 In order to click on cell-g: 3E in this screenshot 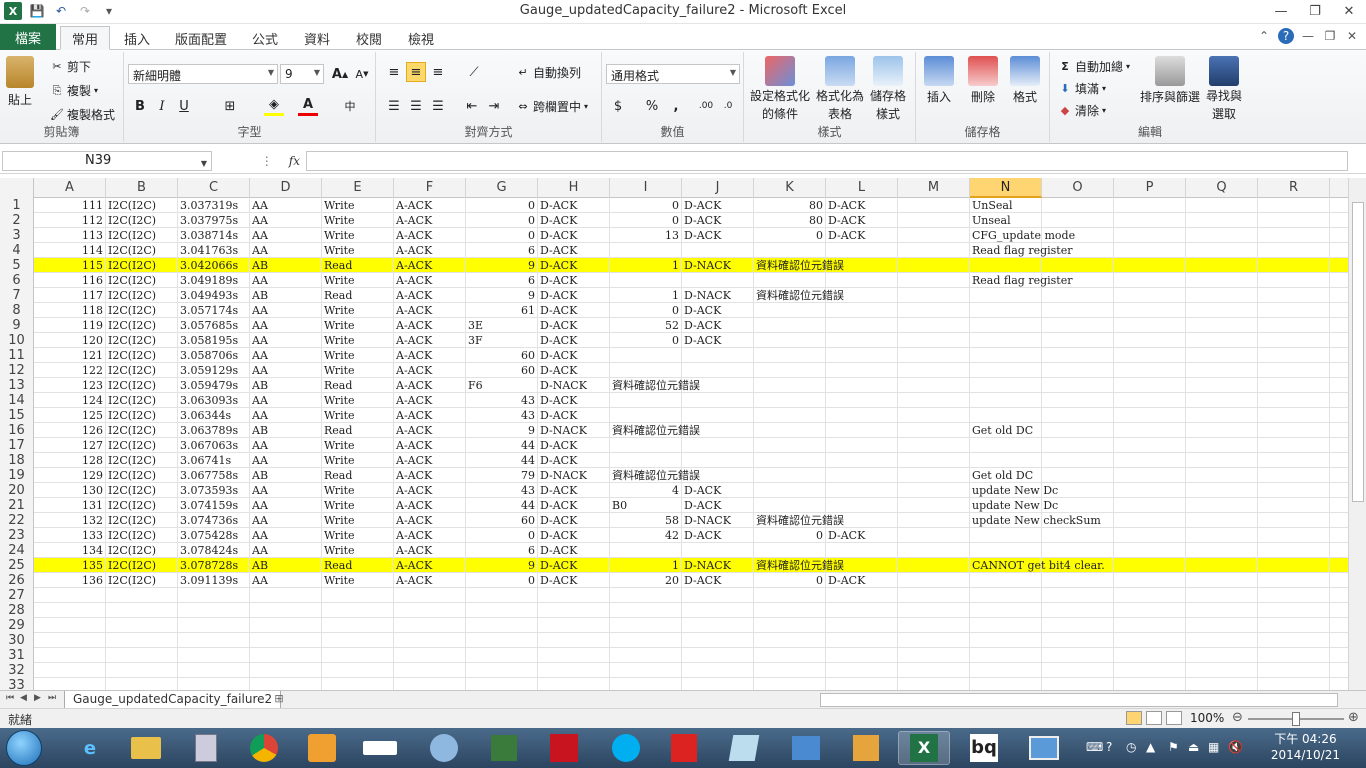, I will do `click(502, 325)`.